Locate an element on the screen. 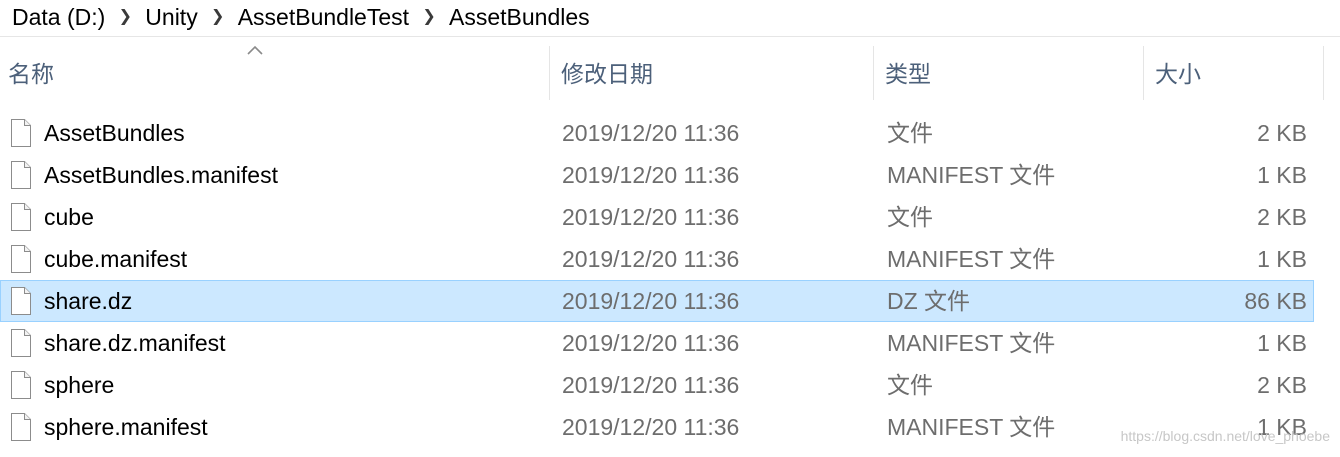  toolbar-divider is located at coordinates (670, 36).